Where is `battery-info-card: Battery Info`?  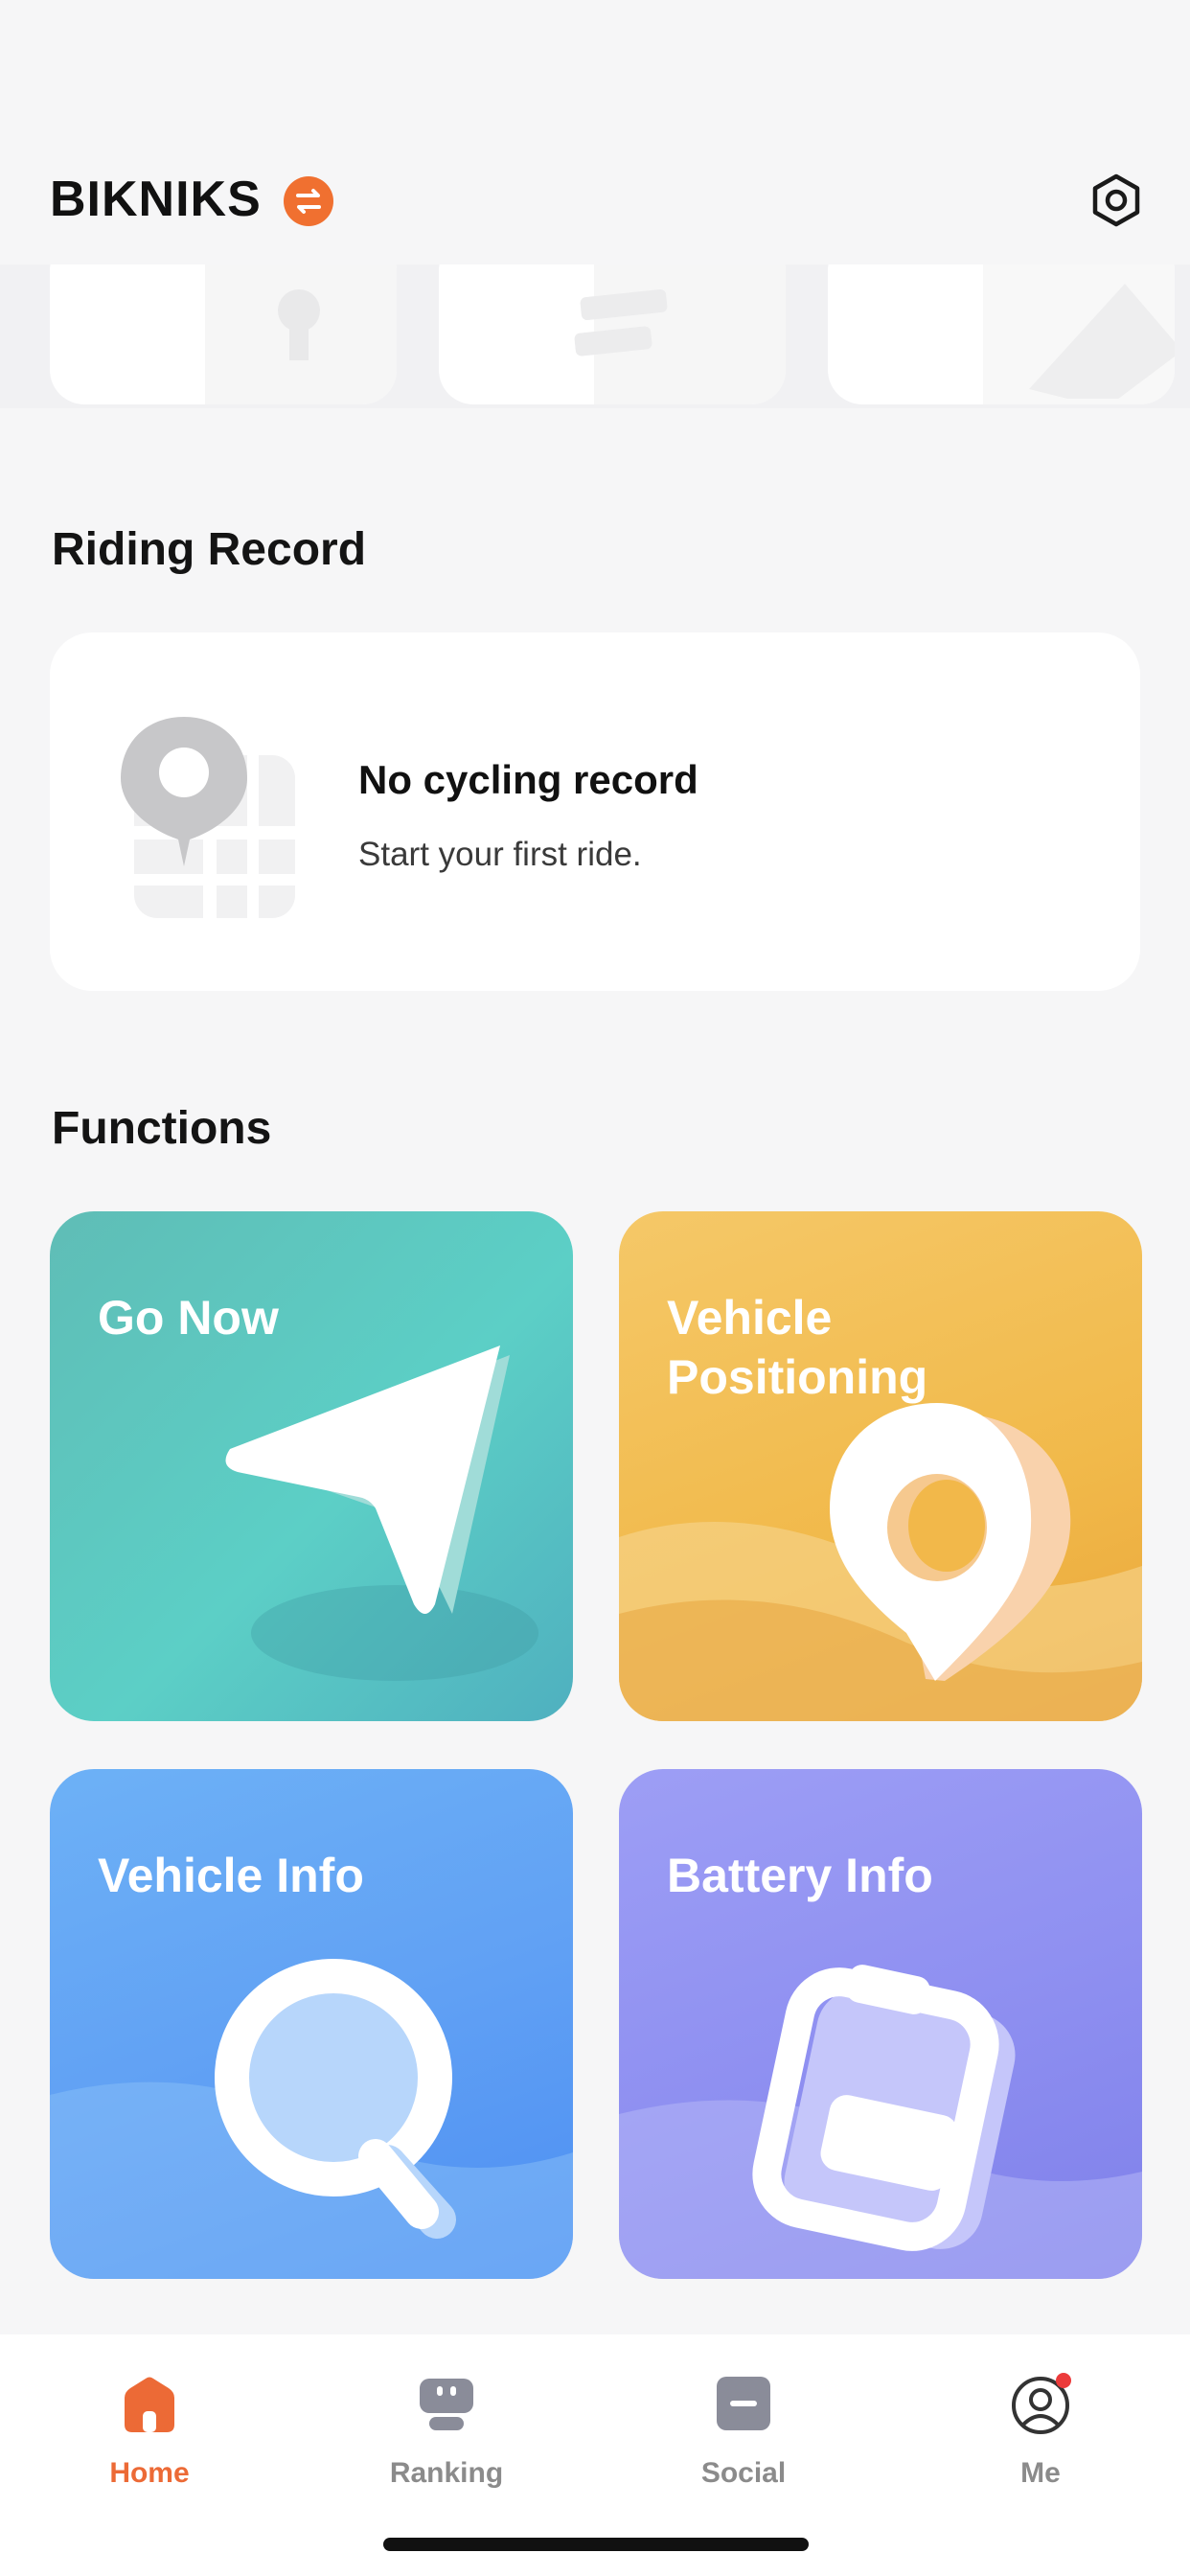
battery-info-card: Battery Info is located at coordinates (881, 2024).